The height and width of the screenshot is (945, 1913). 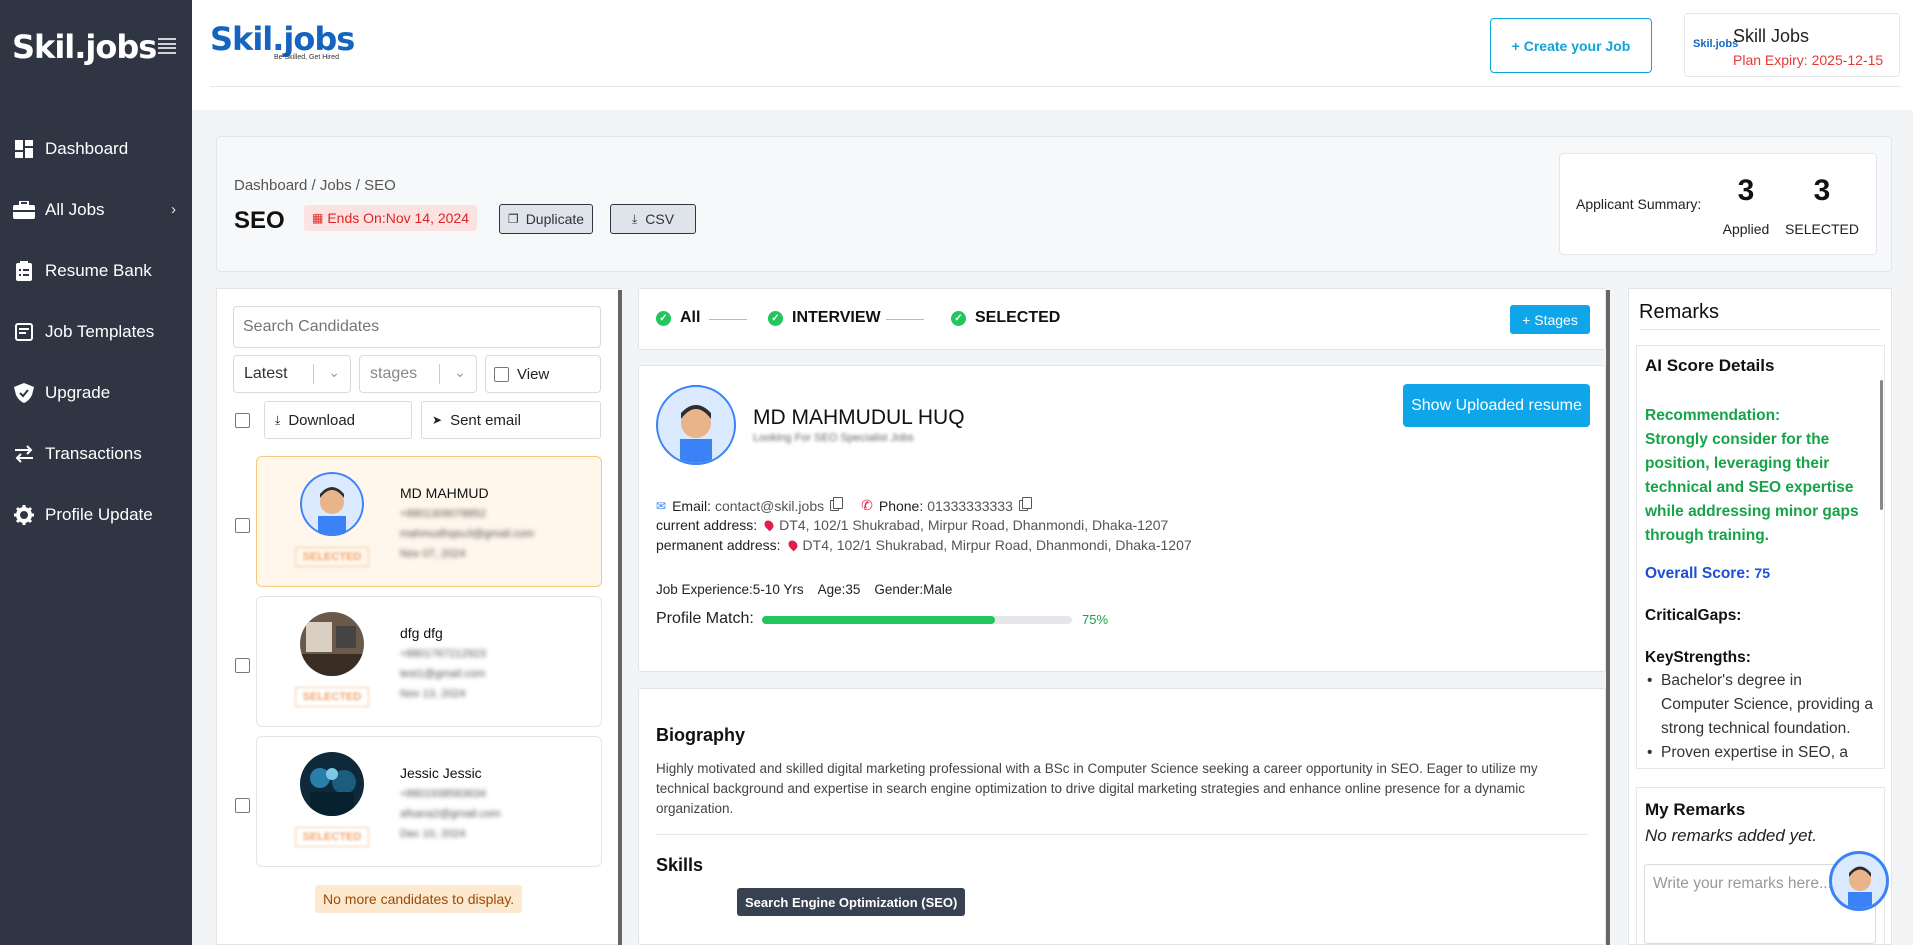 I want to click on stages-select: stages ⌄, so click(x=418, y=374).